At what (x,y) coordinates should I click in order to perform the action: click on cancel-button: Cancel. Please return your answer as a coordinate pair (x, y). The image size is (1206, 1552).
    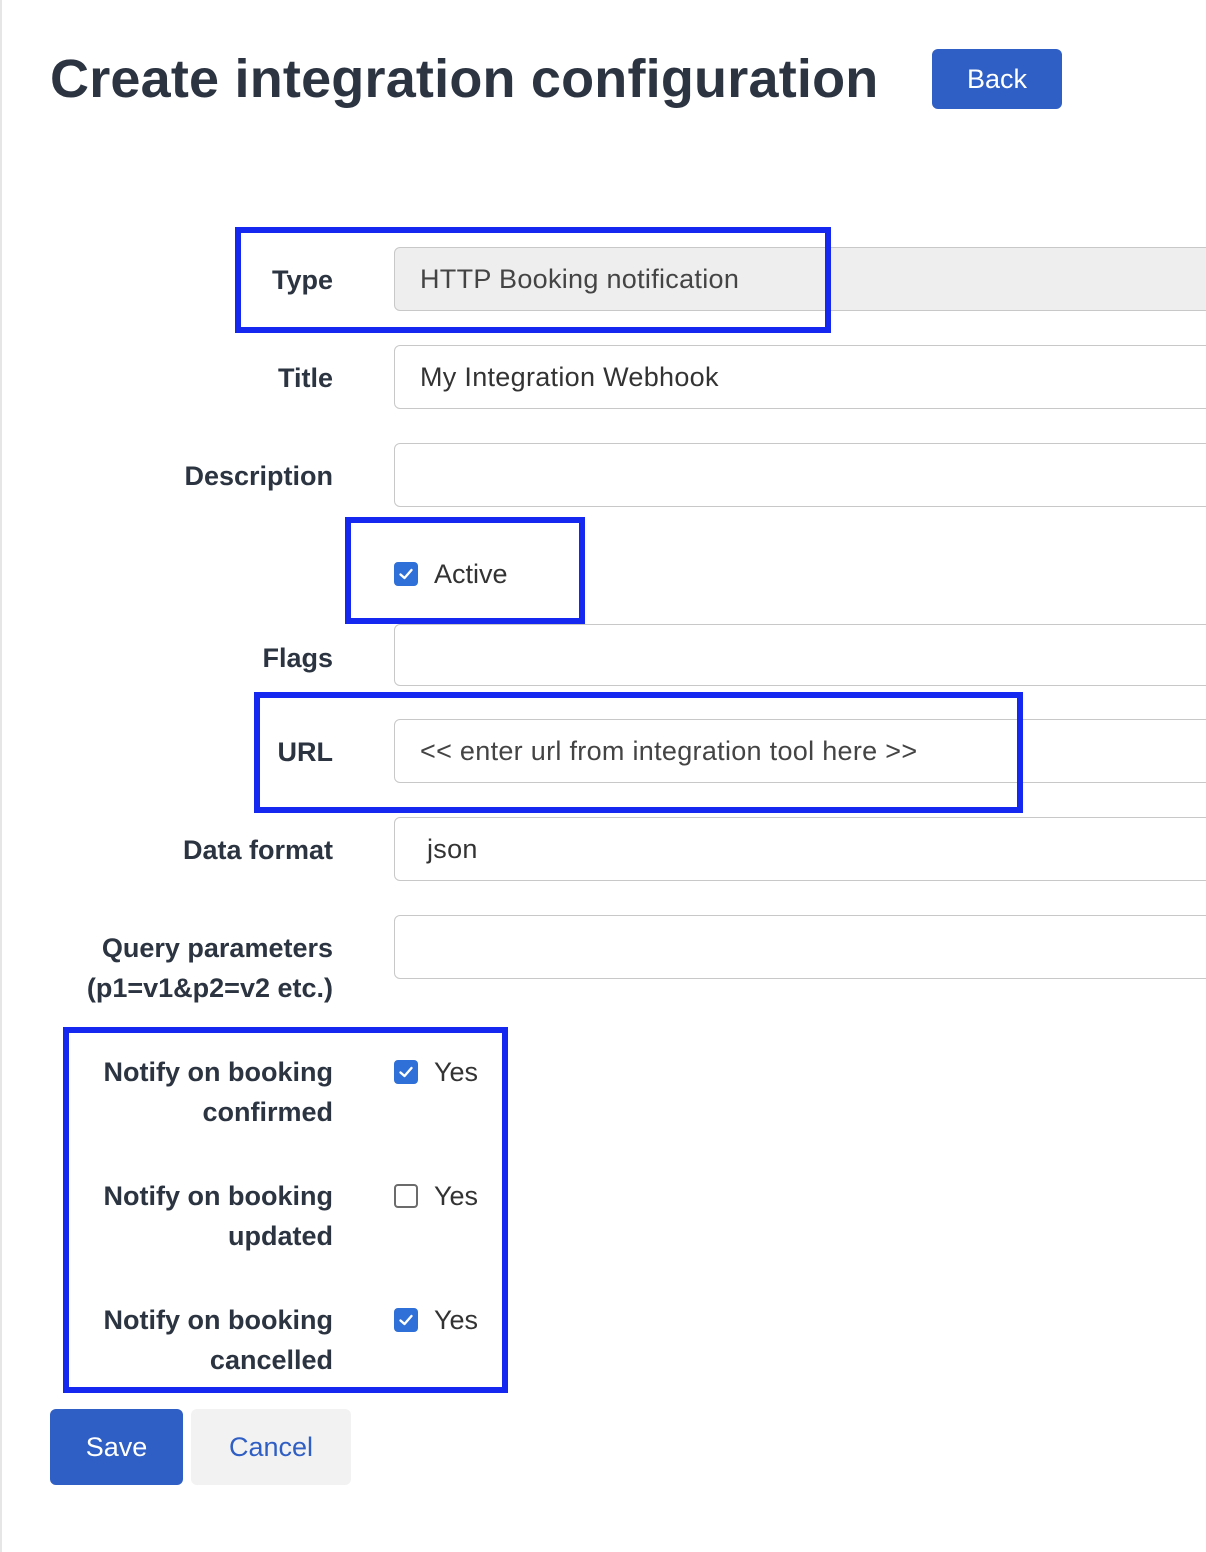
    Looking at the image, I should click on (271, 1447).